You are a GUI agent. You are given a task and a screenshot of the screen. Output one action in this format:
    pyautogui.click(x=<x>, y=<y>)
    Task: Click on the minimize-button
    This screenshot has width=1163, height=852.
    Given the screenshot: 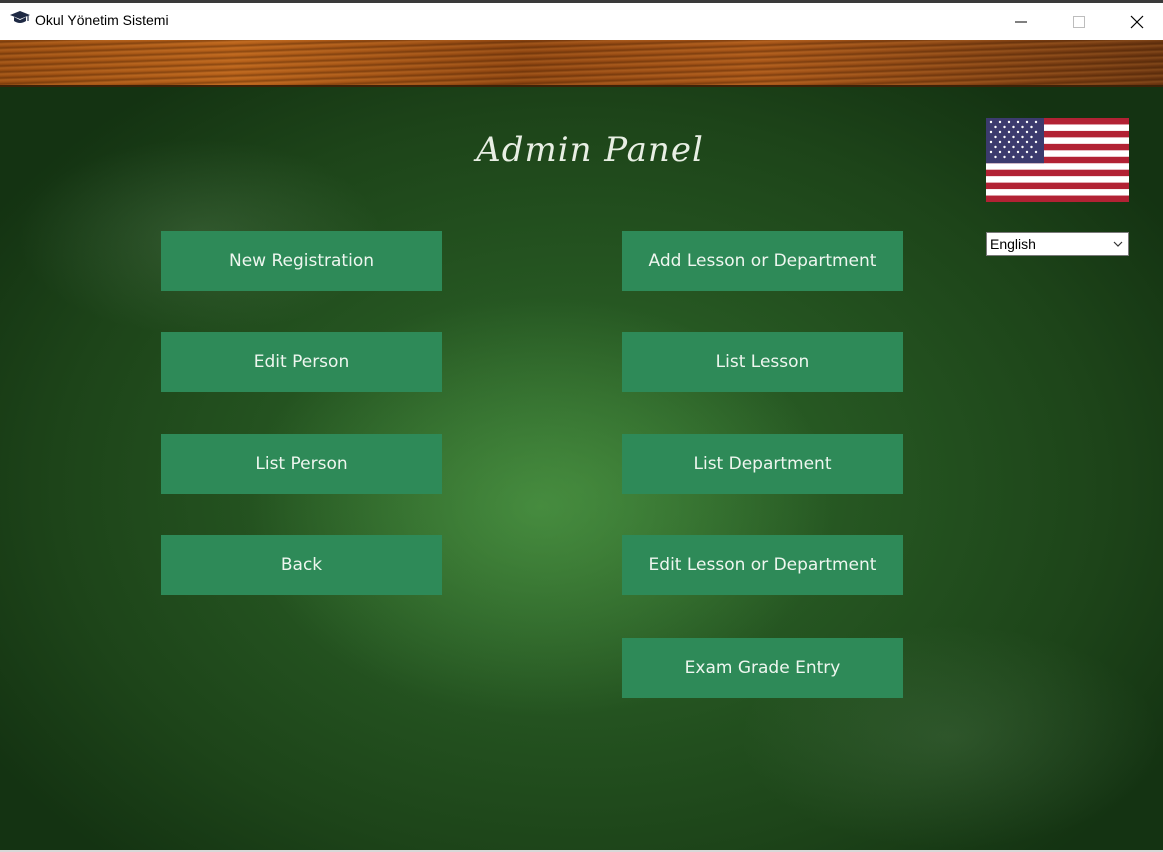 What is the action you would take?
    pyautogui.click(x=1021, y=21)
    